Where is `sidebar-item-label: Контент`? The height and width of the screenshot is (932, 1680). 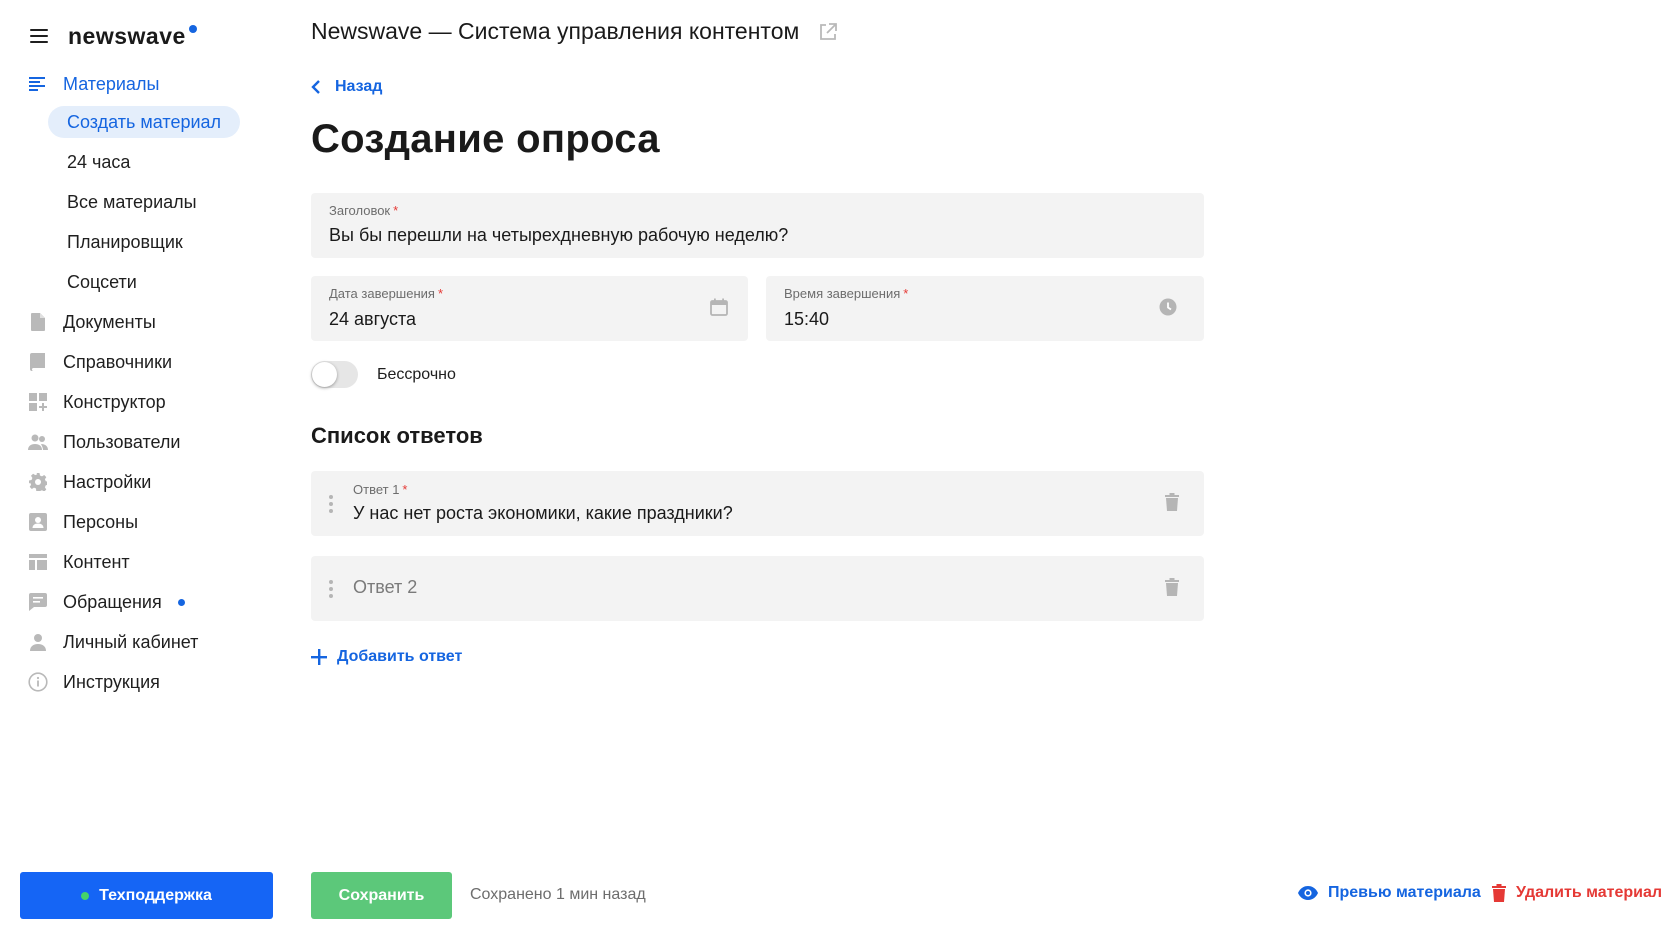 sidebar-item-label: Контент is located at coordinates (96, 561).